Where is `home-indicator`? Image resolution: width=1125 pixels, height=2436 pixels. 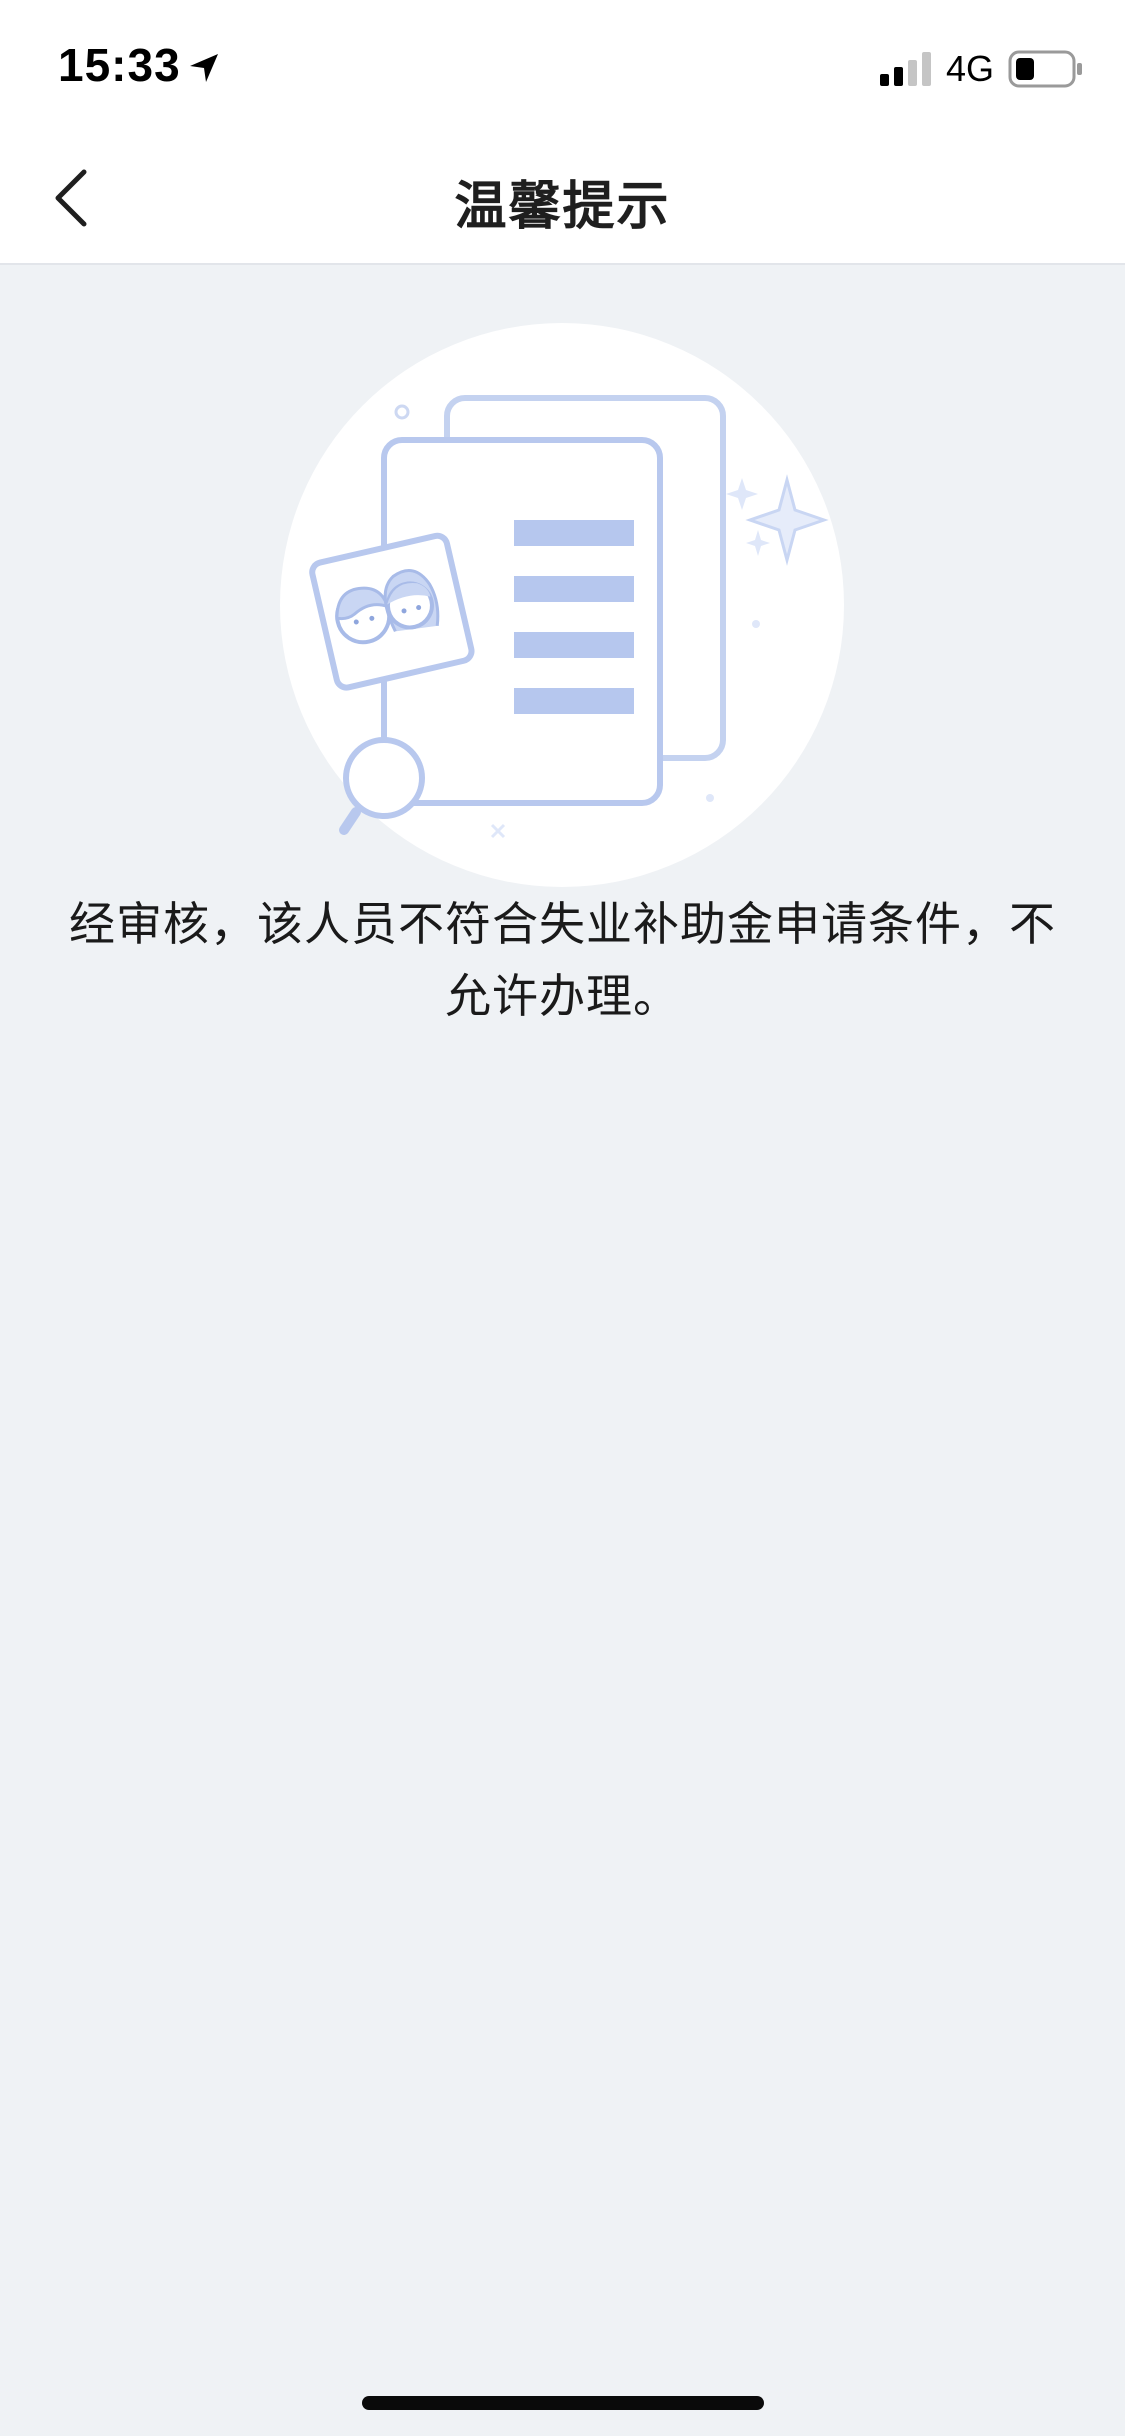
home-indicator is located at coordinates (563, 2403).